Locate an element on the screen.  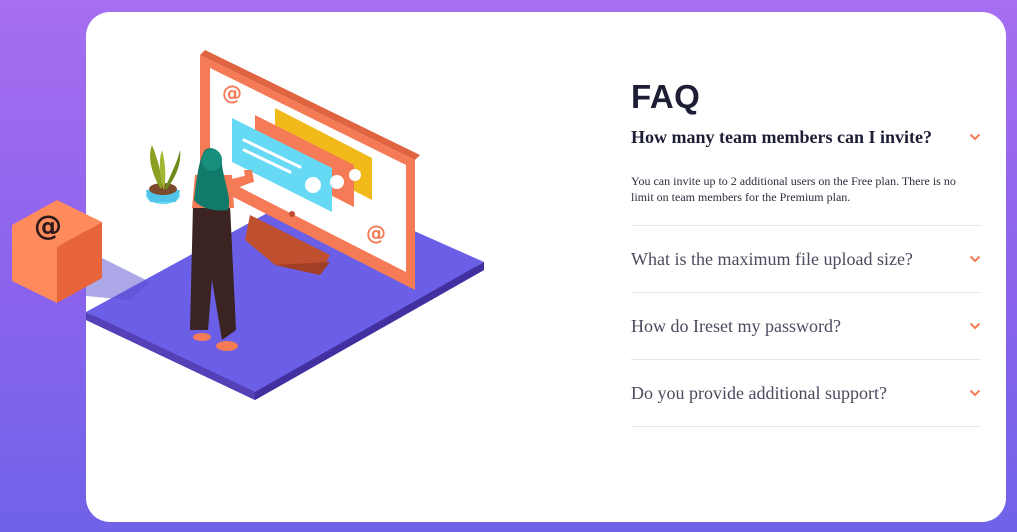
faq-question-button: Do you provide additional support? is located at coordinates (806, 393).